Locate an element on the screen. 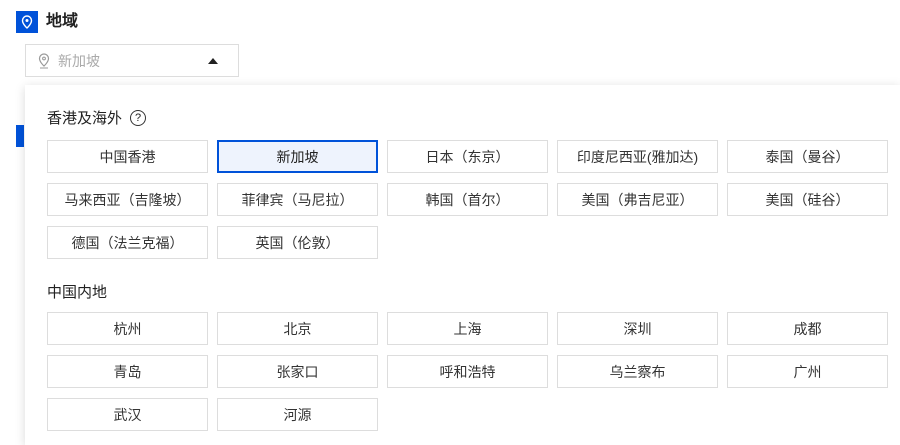 The height and width of the screenshot is (445, 900). section-heading: 中国内地 is located at coordinates (77, 292).